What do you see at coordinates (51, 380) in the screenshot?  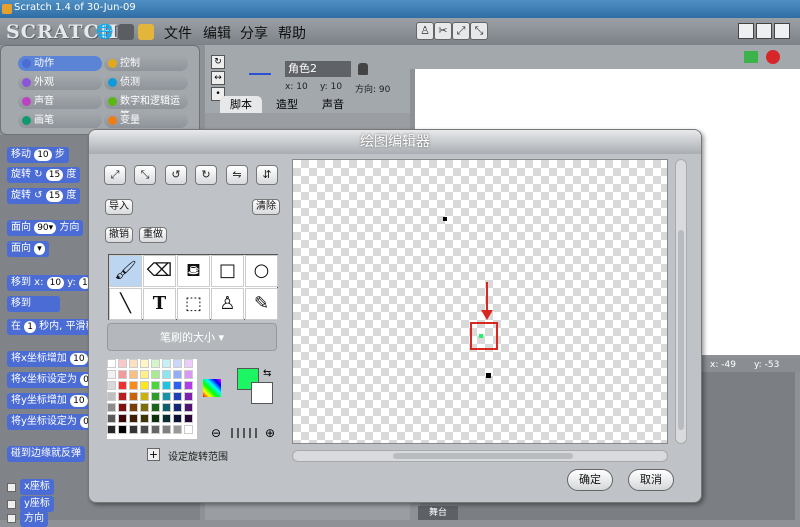 I see `set-x-block: 将x坐标设定为 0` at bounding box center [51, 380].